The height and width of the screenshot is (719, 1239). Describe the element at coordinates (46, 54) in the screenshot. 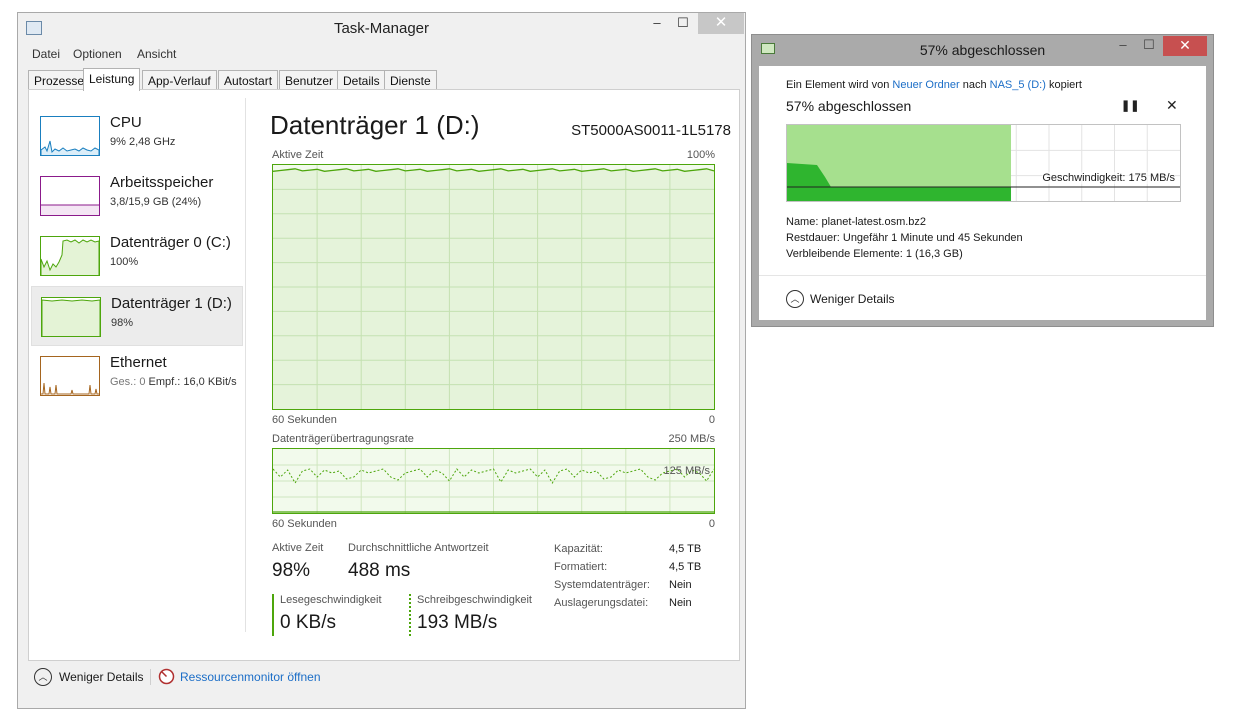

I see `menu-datei: Datei` at that location.